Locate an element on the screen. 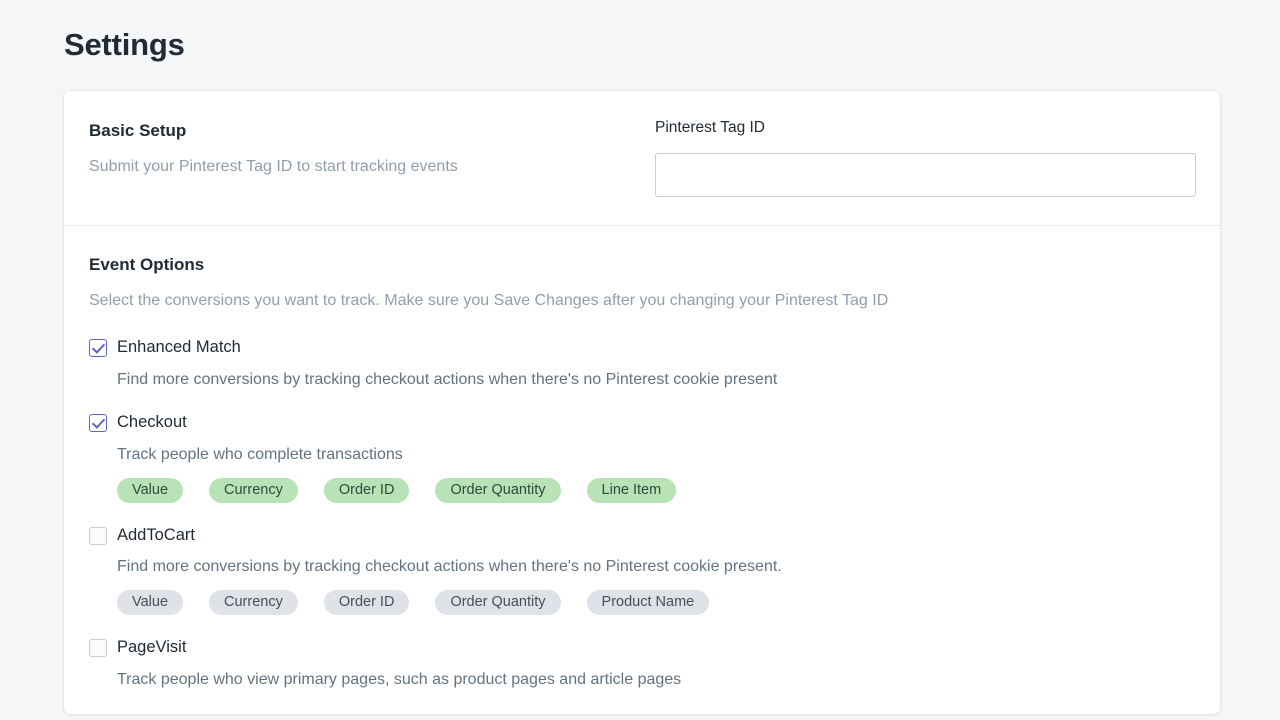 The height and width of the screenshot is (720, 1280). parameter-pill: Product Name is located at coordinates (648, 602).